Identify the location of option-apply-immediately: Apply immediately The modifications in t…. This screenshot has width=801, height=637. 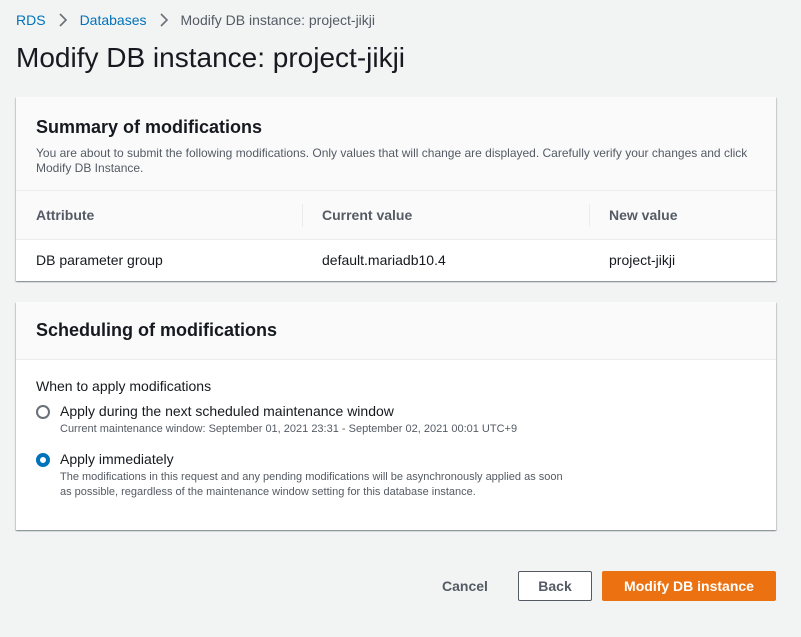
(396, 475).